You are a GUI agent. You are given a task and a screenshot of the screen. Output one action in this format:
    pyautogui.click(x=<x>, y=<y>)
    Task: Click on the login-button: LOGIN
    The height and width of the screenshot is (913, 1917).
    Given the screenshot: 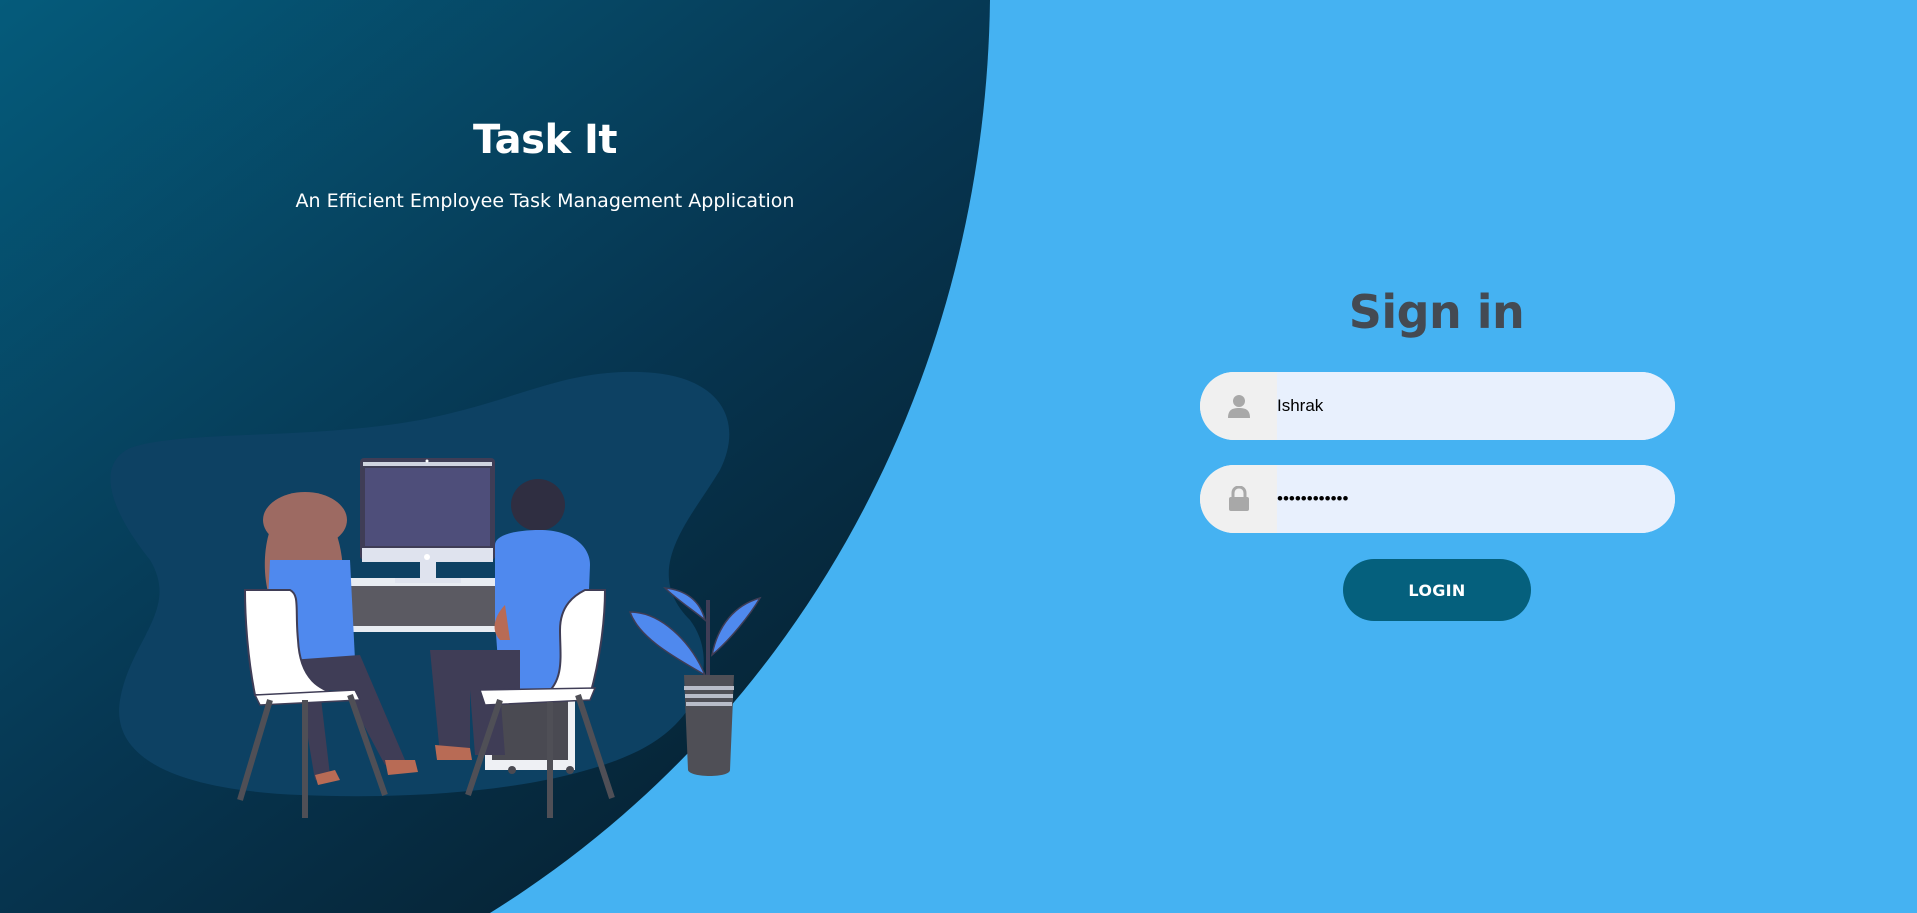 What is the action you would take?
    pyautogui.click(x=1437, y=590)
    